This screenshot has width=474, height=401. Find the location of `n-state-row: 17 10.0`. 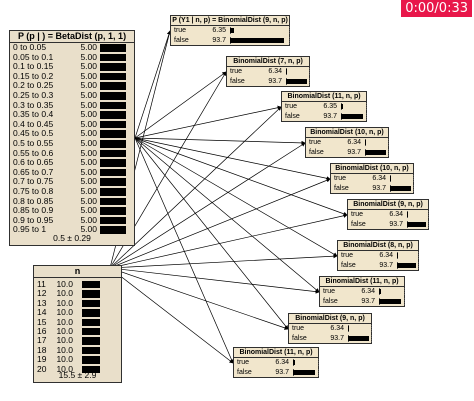

n-state-row: 17 10.0 is located at coordinates (77, 340).